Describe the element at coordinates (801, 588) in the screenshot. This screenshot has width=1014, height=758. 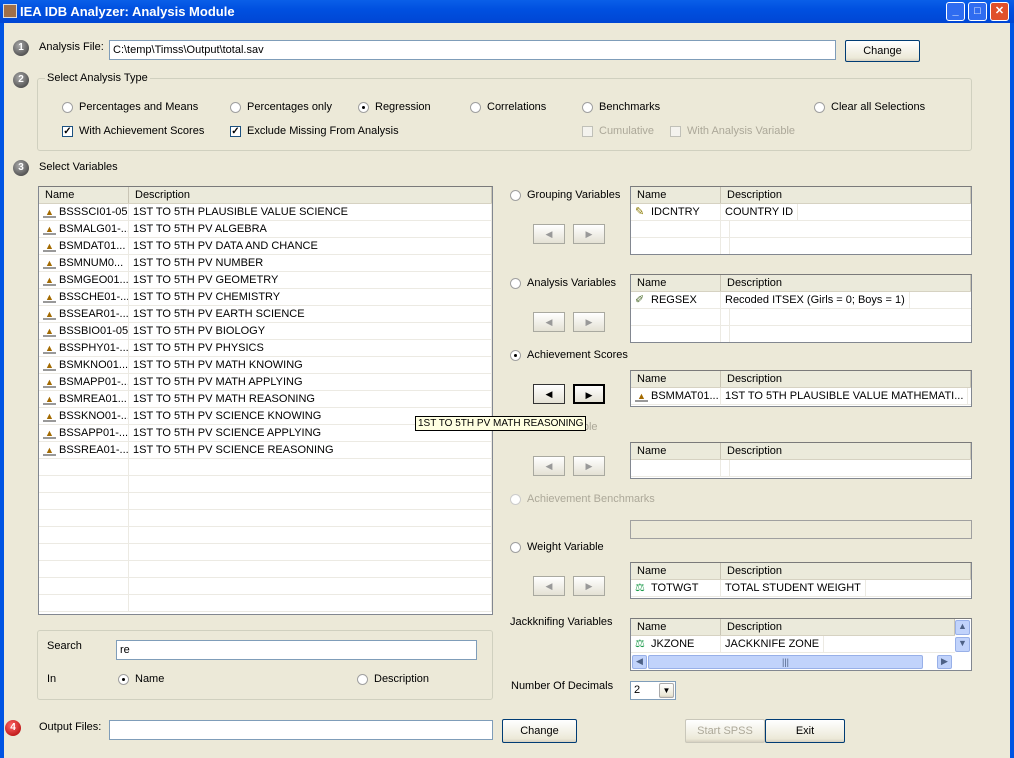
I see `table-row: ⚖ TOTWGT TOTAL STUDENT WEIGHT` at that location.